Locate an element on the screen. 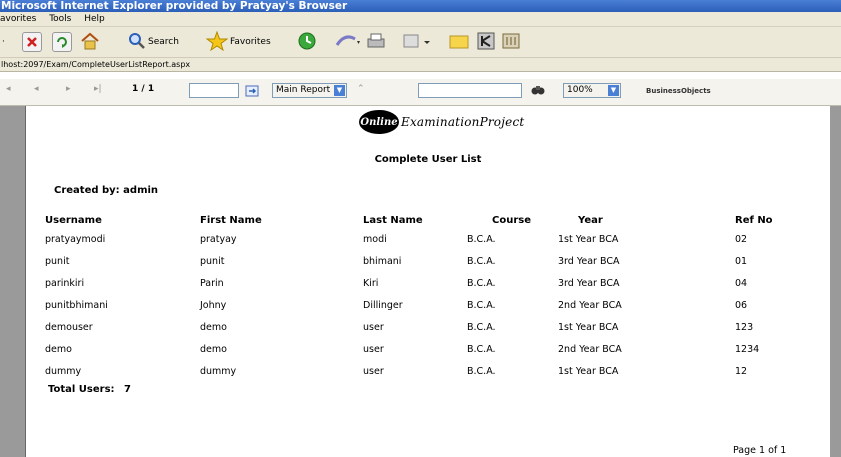 Image resolution: width=841 pixels, height=457 pixels. cell-ref-no: 123 is located at coordinates (744, 327).